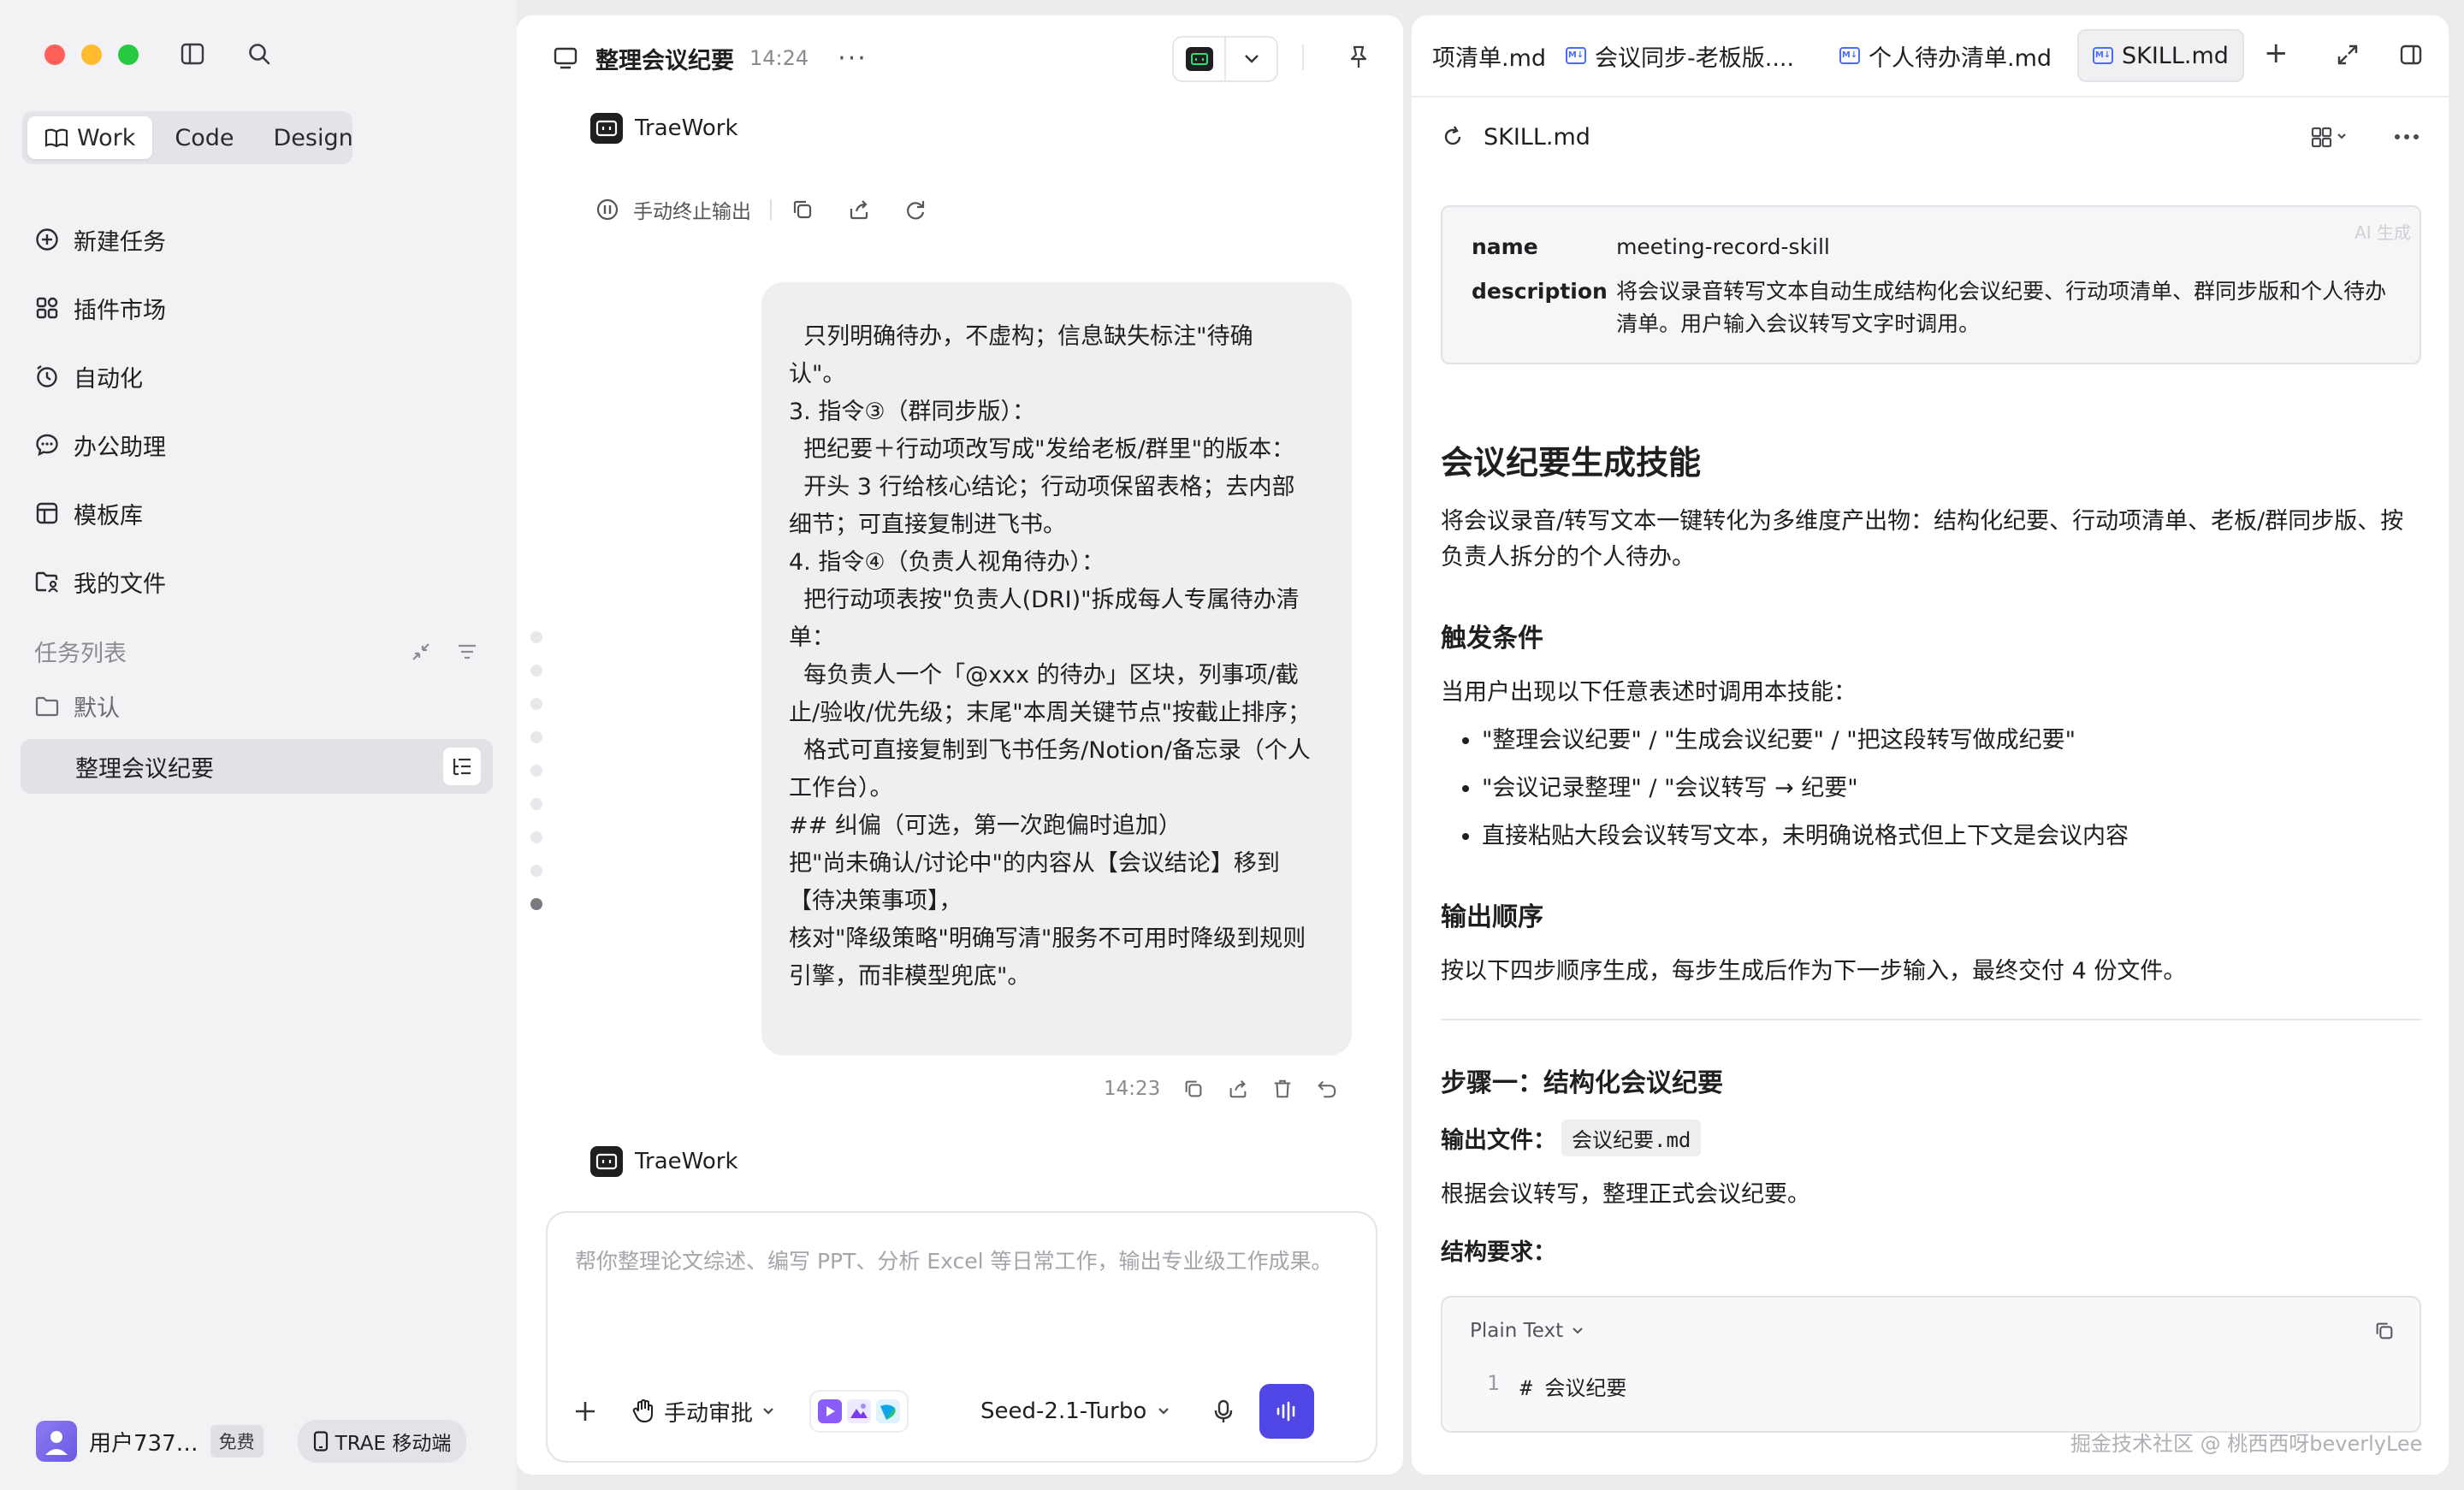 This screenshot has width=2464, height=1490. What do you see at coordinates (97, 708) in the screenshot?
I see `folder-label: 默认` at bounding box center [97, 708].